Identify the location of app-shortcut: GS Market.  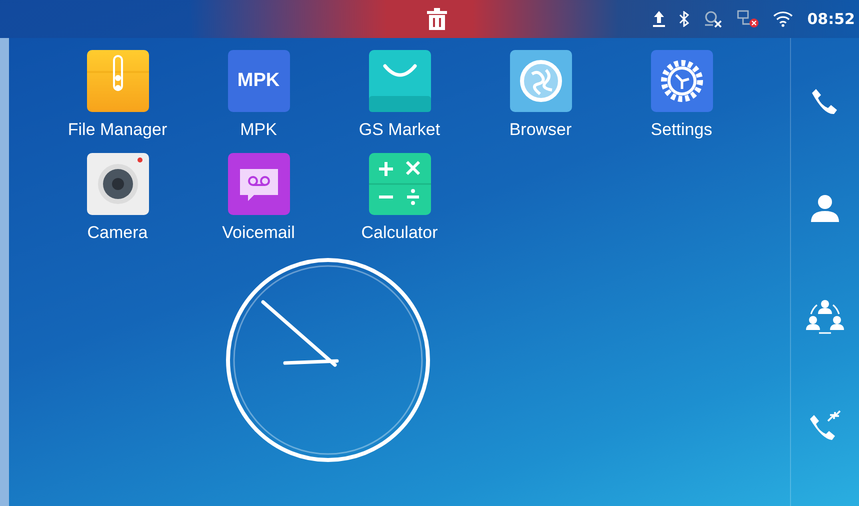
(399, 95).